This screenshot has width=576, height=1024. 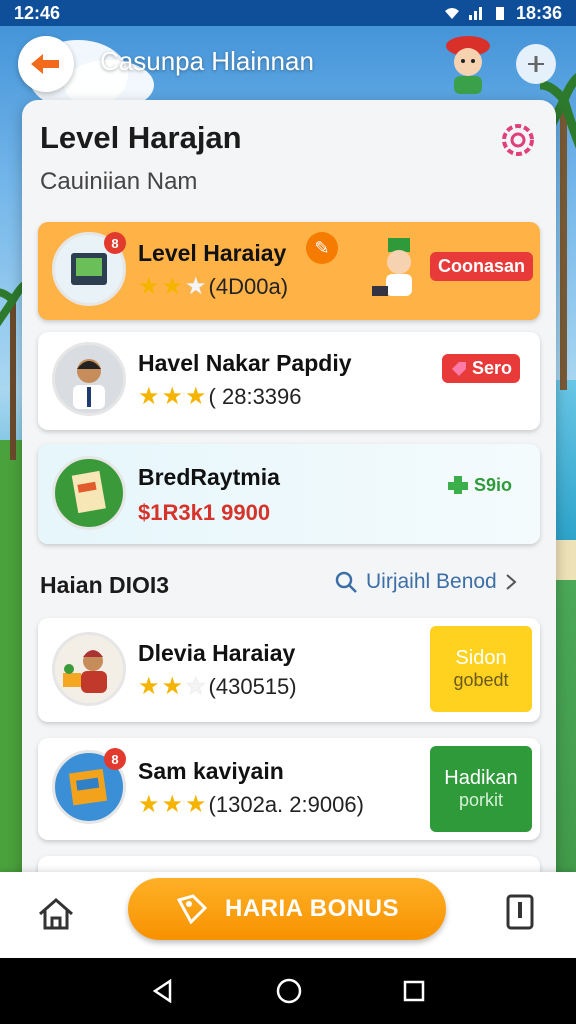 I want to click on back-icon, so click(x=45, y=64).